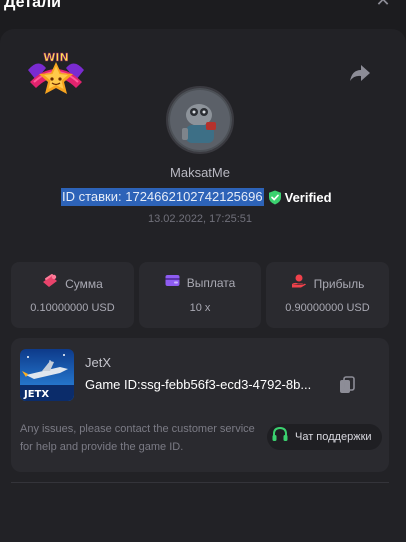 The image size is (406, 542). I want to click on stat-amount: Сумма 0.10000000 USD, so click(72, 295).